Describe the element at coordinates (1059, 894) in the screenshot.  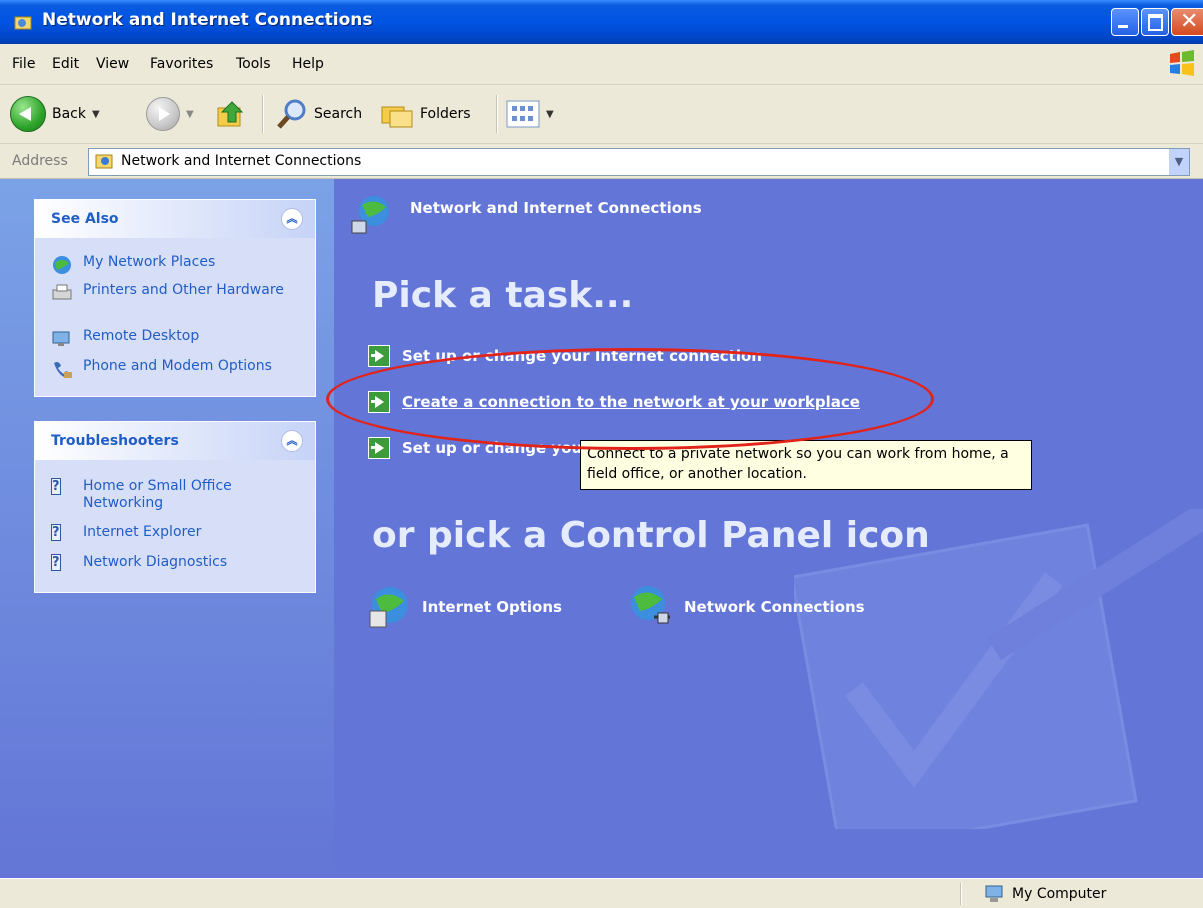
I see `status-location-label: My Computer` at that location.